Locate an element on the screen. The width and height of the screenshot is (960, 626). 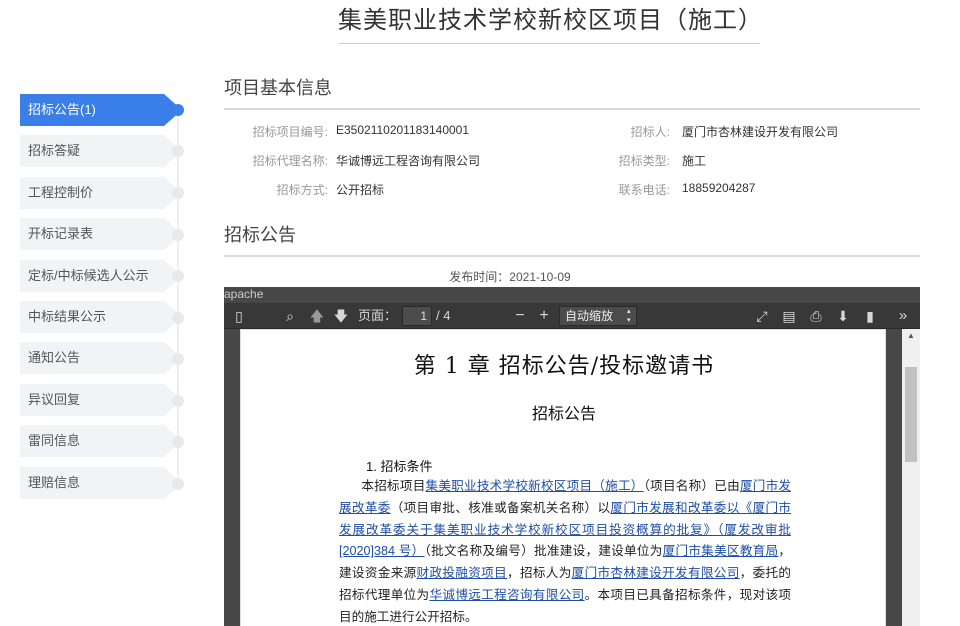
sidebar-item-similarity-info: 雷同信息 is located at coordinates (101, 441).